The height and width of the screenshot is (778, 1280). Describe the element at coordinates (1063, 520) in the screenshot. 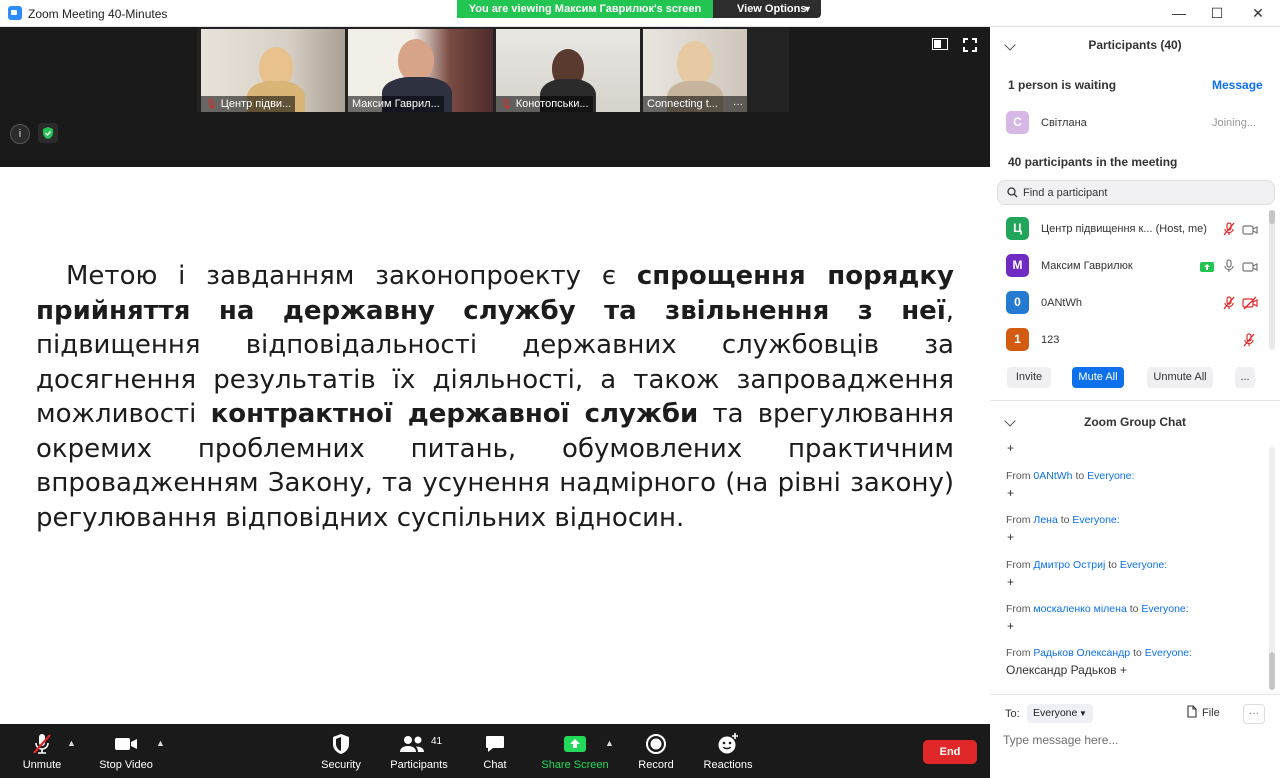

I see `chat-message-header: From Лена to Everyone:` at that location.